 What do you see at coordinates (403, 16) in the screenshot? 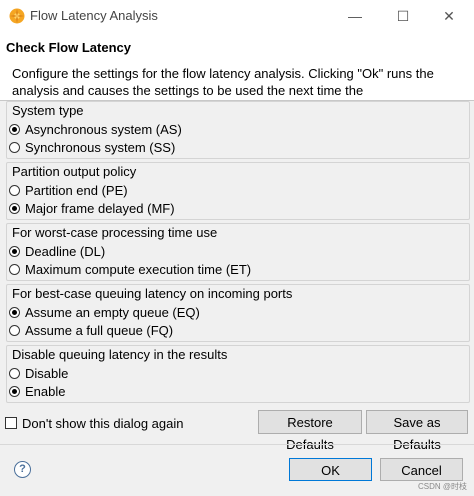
I see `maximize-button: ☐` at bounding box center [403, 16].